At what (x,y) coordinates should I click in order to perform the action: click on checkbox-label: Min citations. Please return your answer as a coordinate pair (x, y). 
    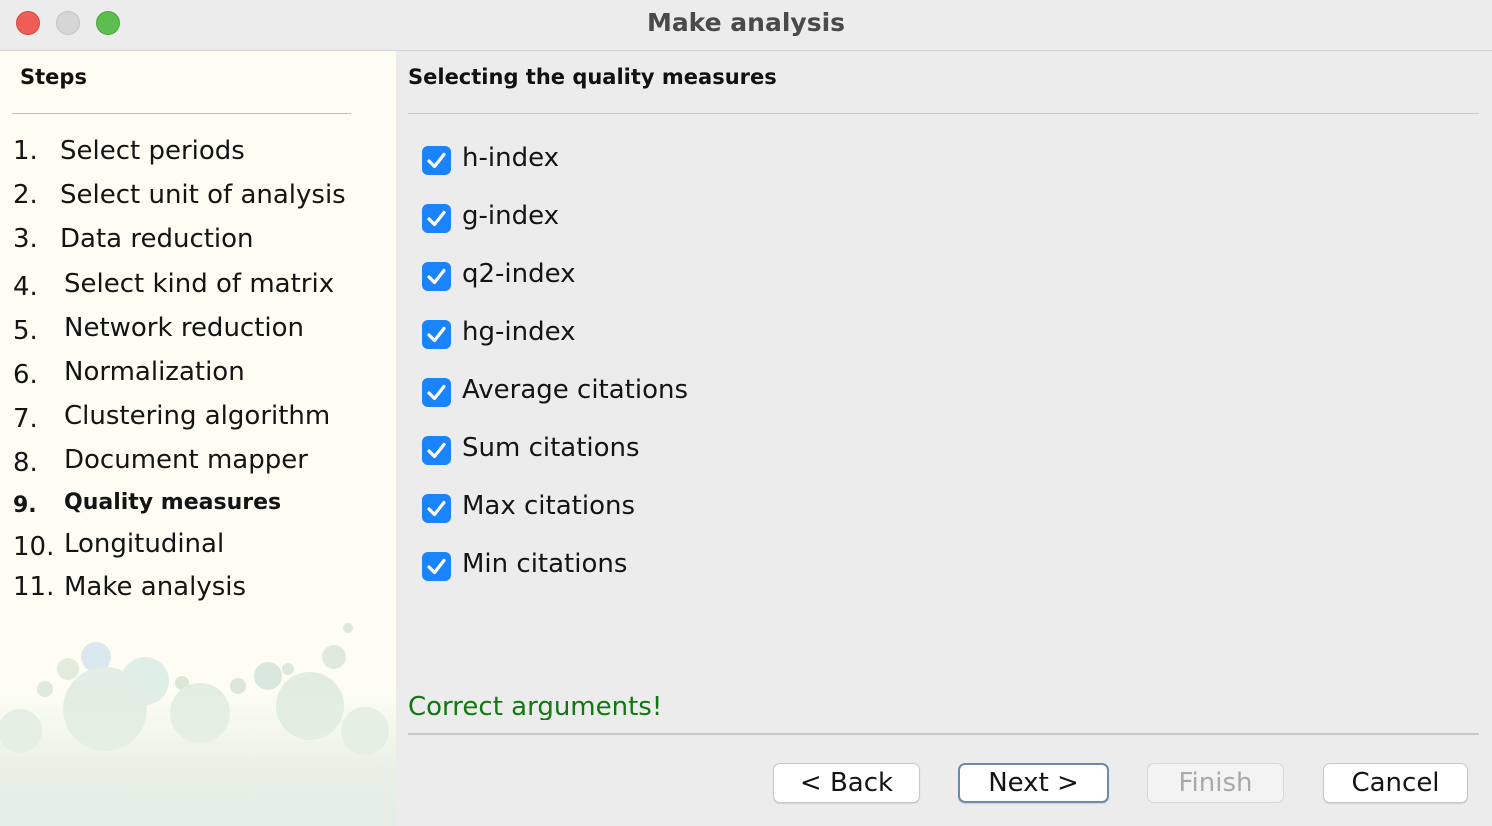
    Looking at the image, I should click on (545, 564).